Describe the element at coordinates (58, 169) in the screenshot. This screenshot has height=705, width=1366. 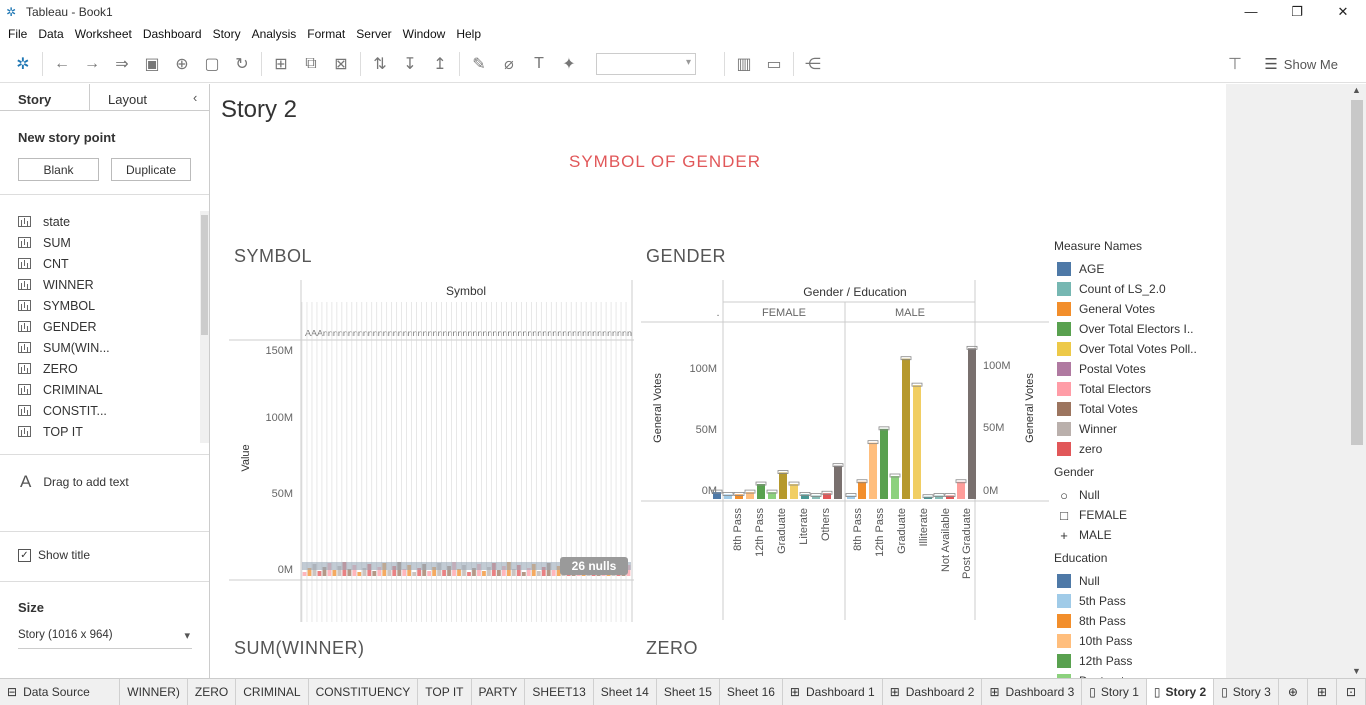
I see `blank-button: Blank` at that location.